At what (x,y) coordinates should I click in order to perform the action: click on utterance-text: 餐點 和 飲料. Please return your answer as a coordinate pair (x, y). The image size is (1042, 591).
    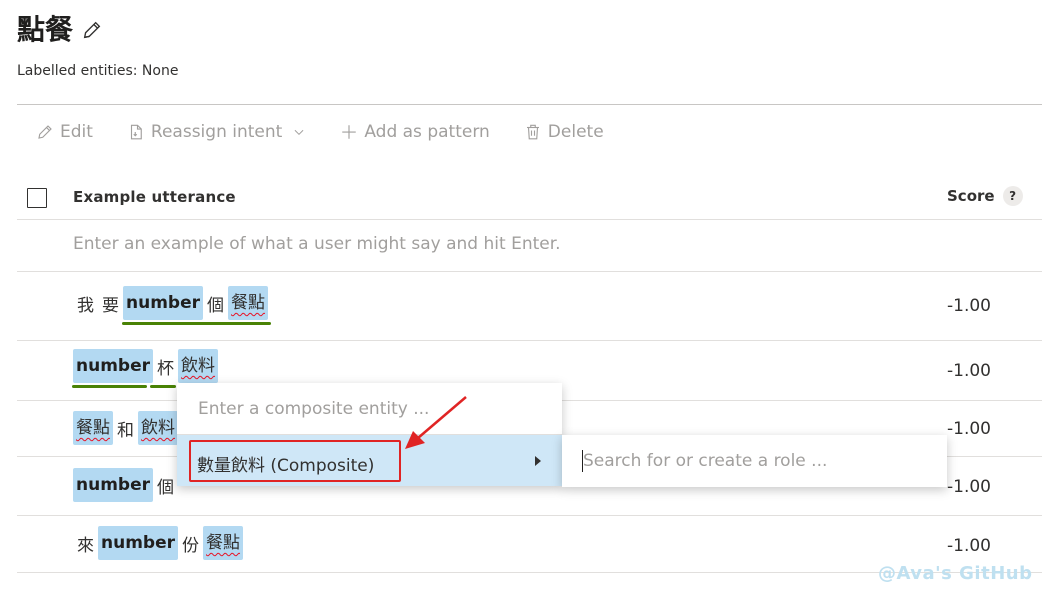
    Looking at the image, I should click on (125, 428).